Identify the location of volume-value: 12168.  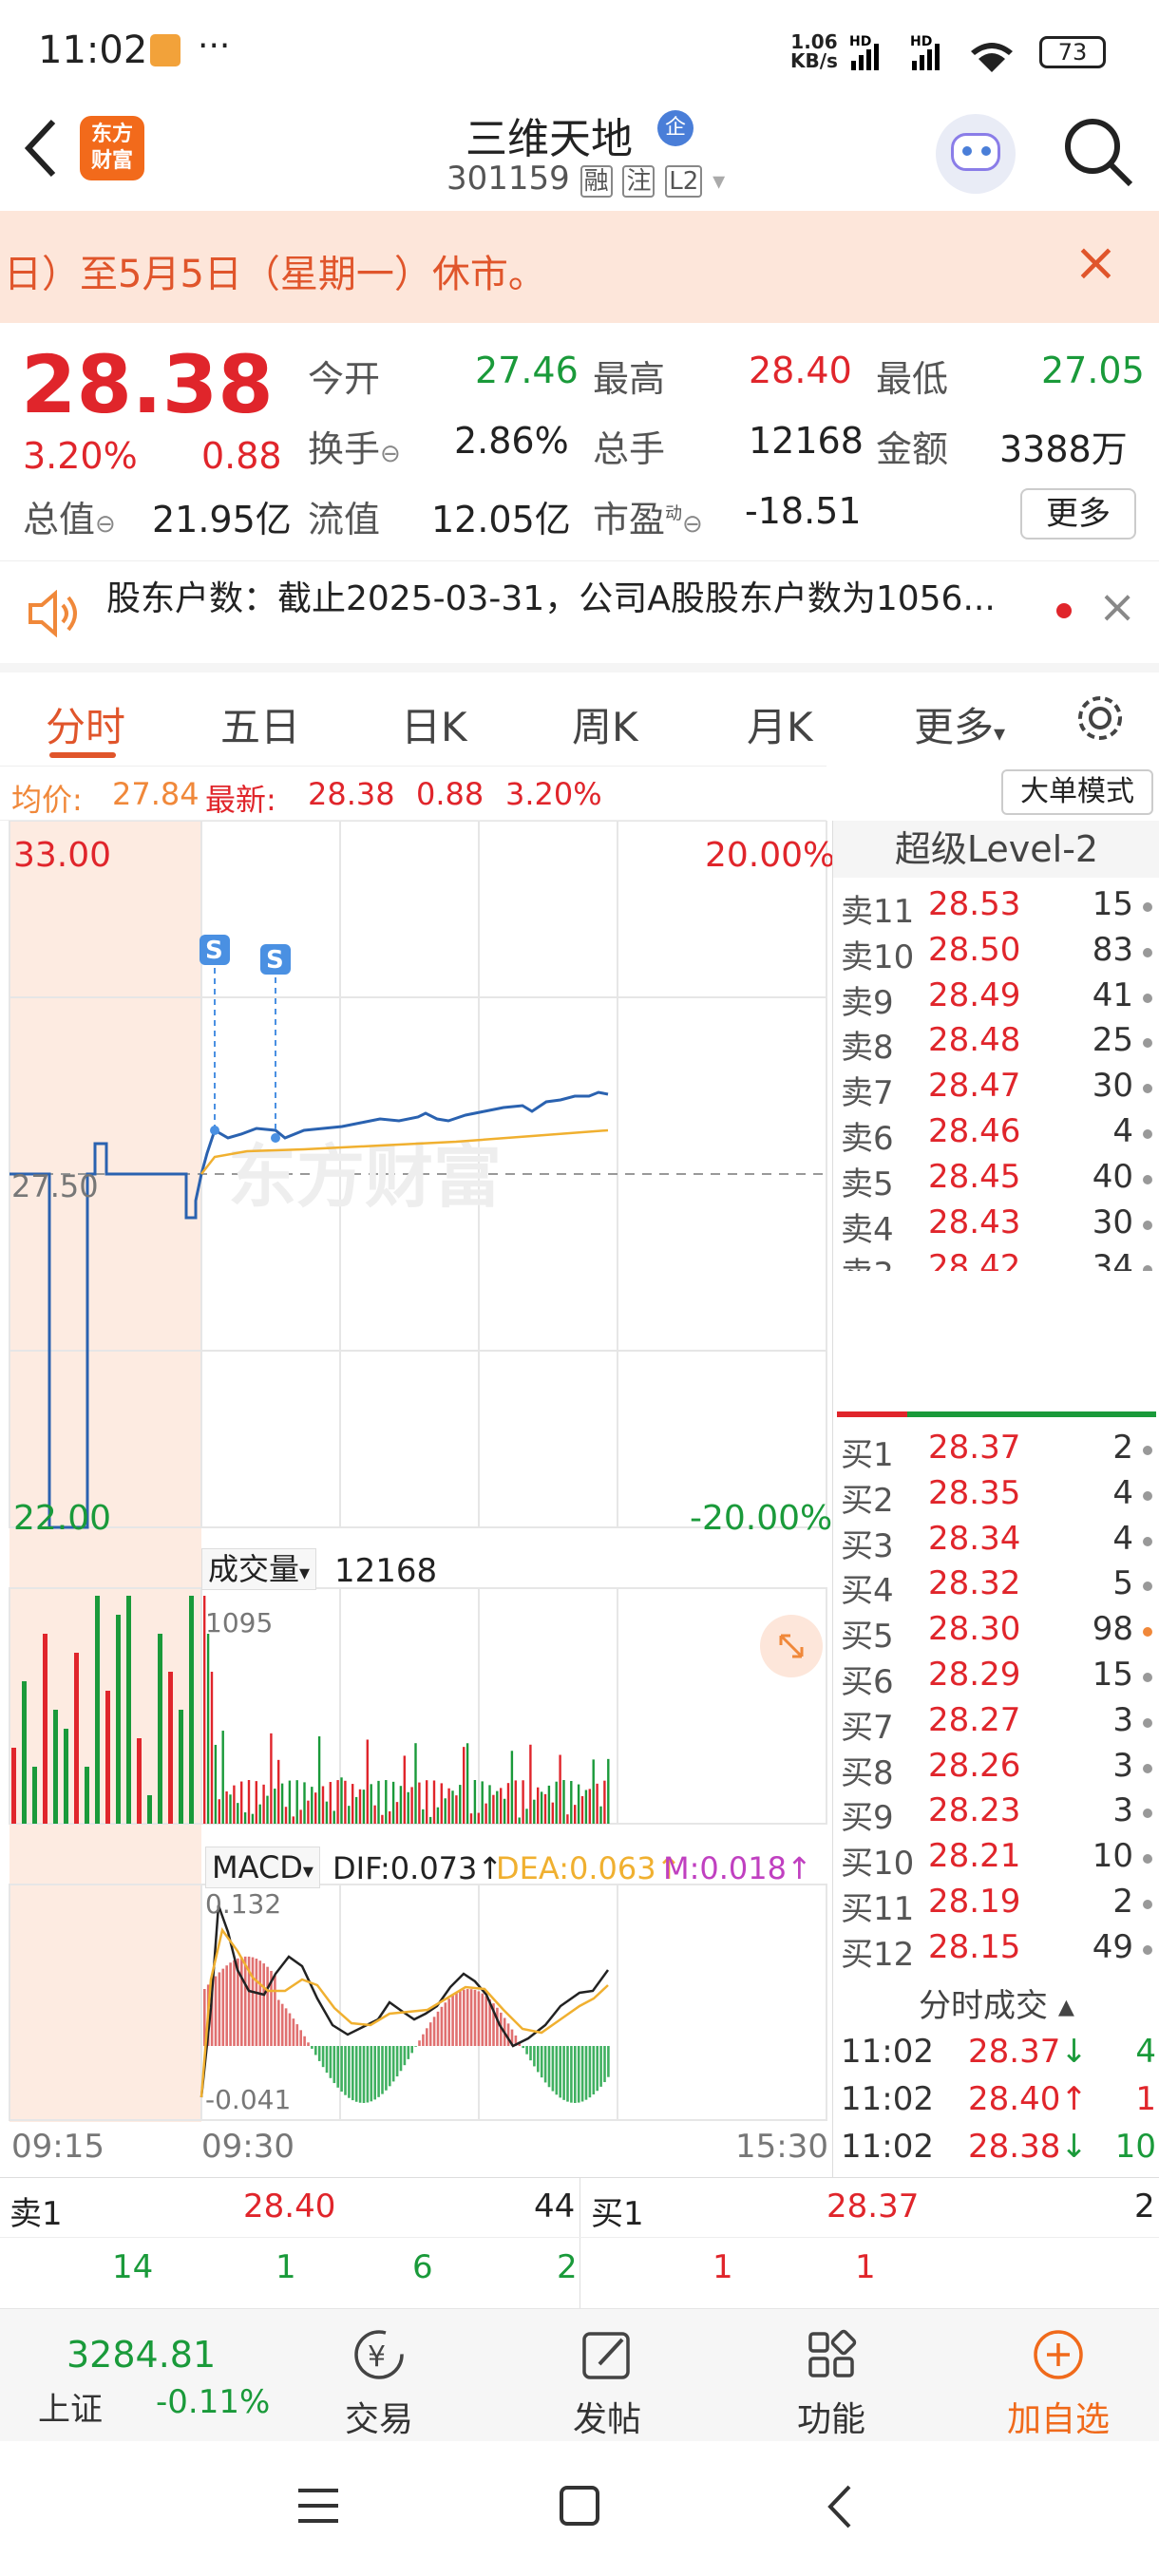
(806, 441).